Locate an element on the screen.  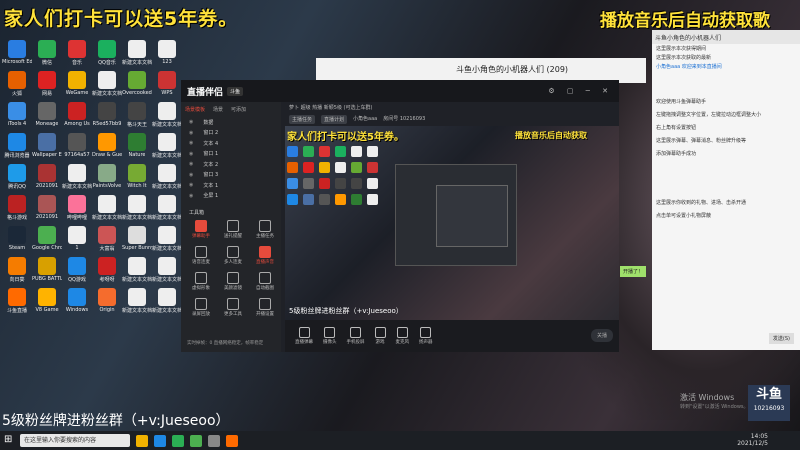
desktop-icon: QQ音乐 is located at coordinates (107, 55).